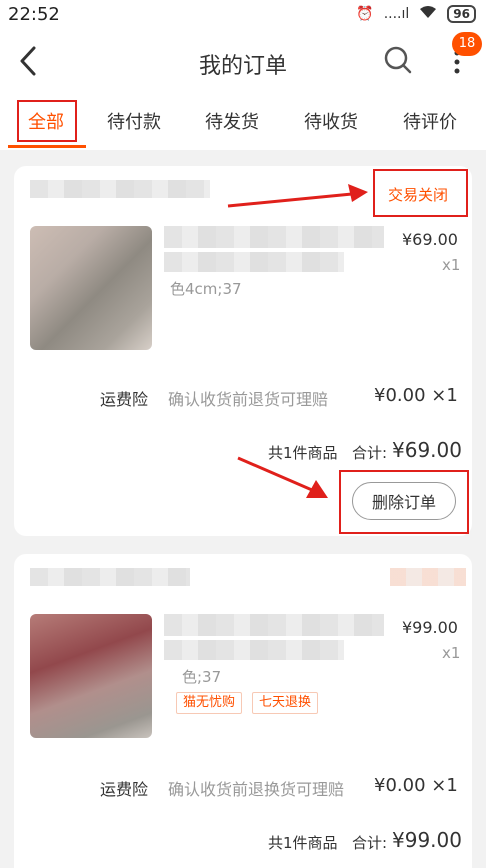 The height and width of the screenshot is (868, 486). I want to click on product-spec: 色;37, so click(202, 677).